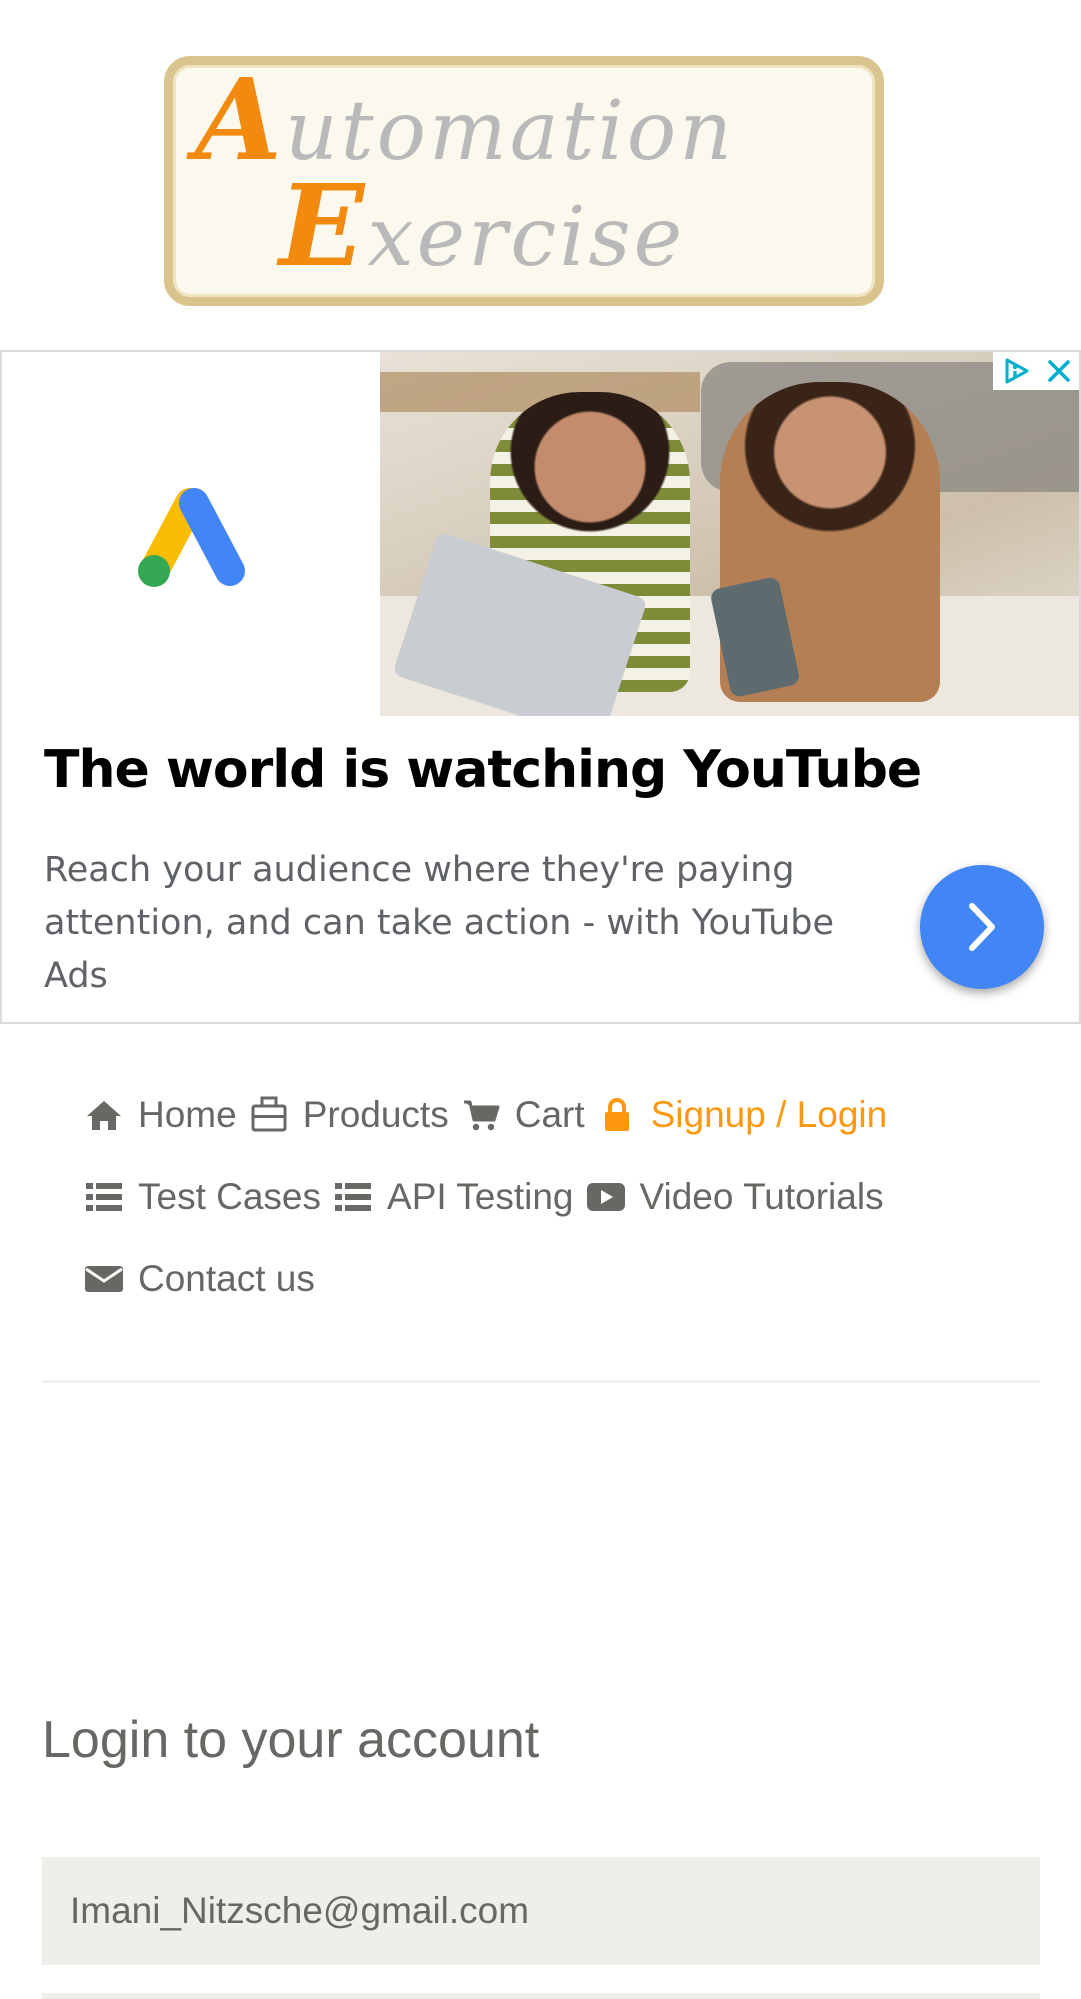 Image resolution: width=1081 pixels, height=1999 pixels. What do you see at coordinates (230, 1196) in the screenshot?
I see `nav-link-test-cases-label: Test Cases` at bounding box center [230, 1196].